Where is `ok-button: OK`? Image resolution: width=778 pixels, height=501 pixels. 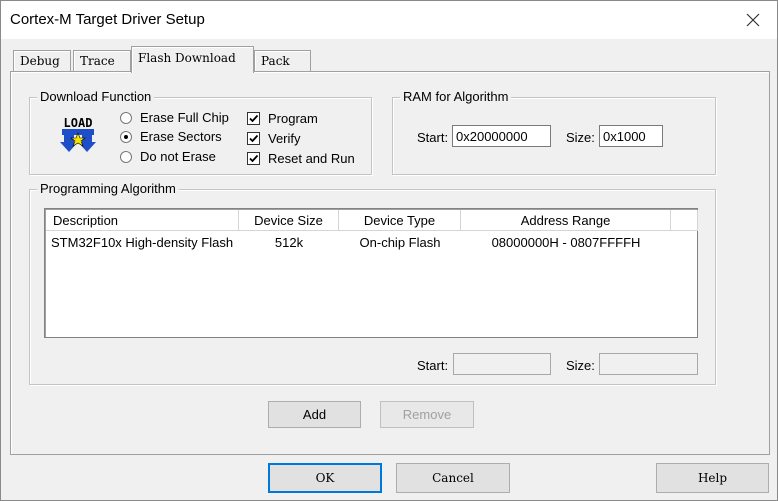 ok-button: OK is located at coordinates (325, 478).